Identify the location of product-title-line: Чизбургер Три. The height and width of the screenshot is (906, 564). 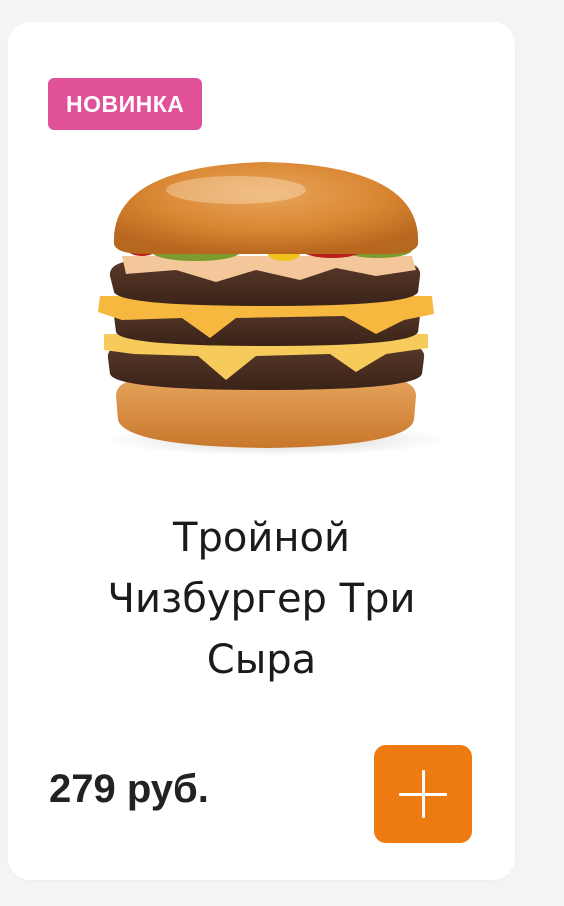
(261, 599).